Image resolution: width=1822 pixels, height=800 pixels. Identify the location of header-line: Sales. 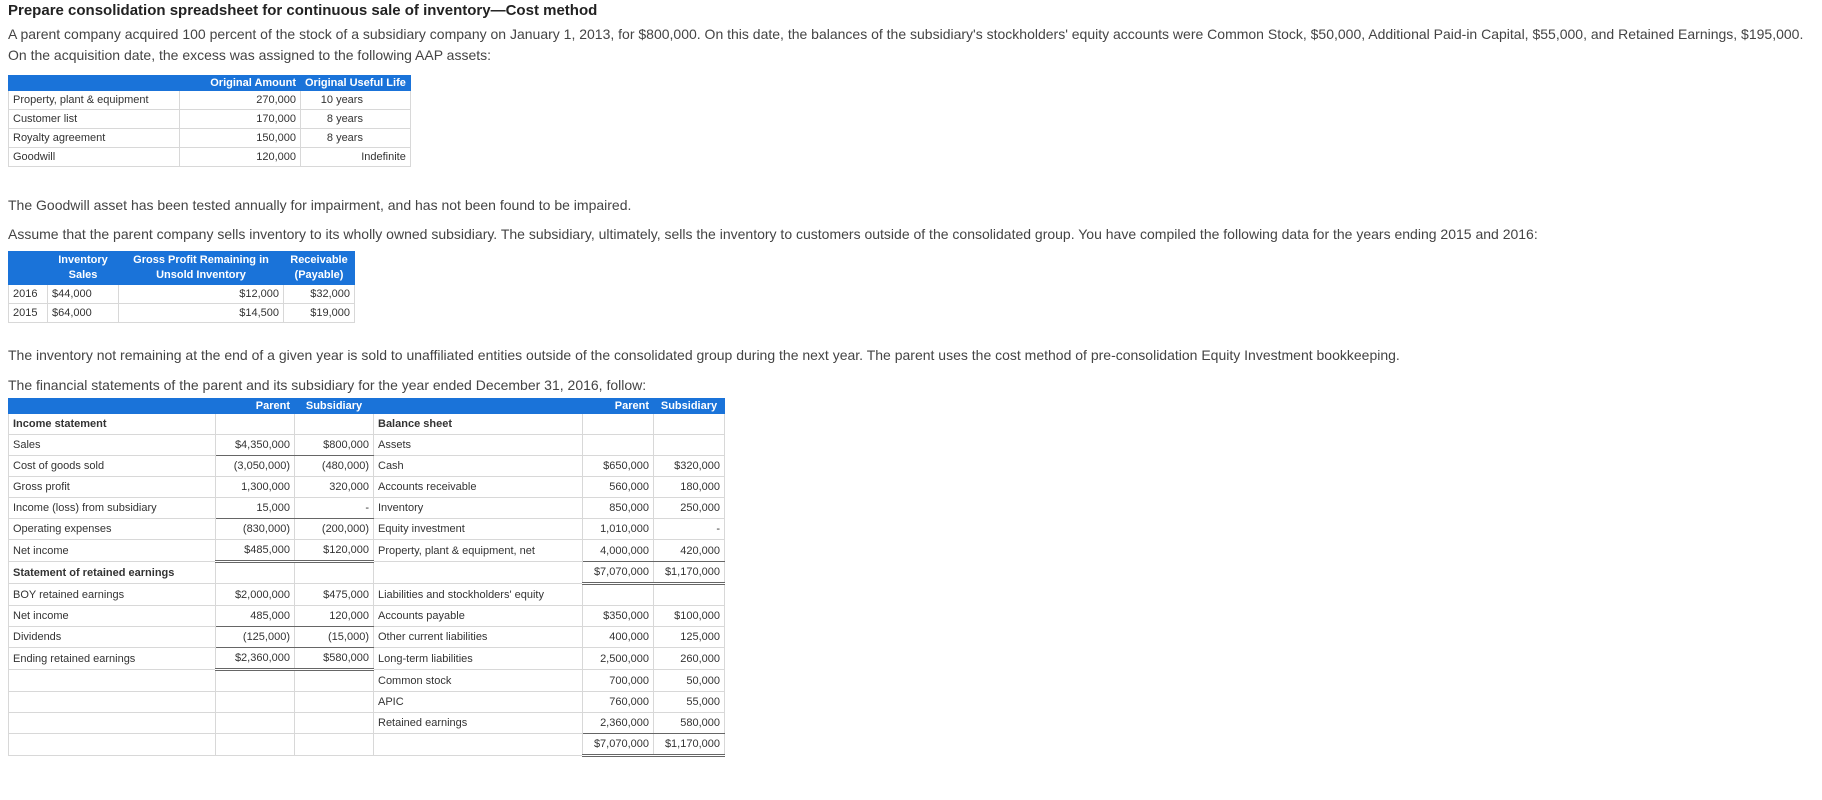
(83, 275).